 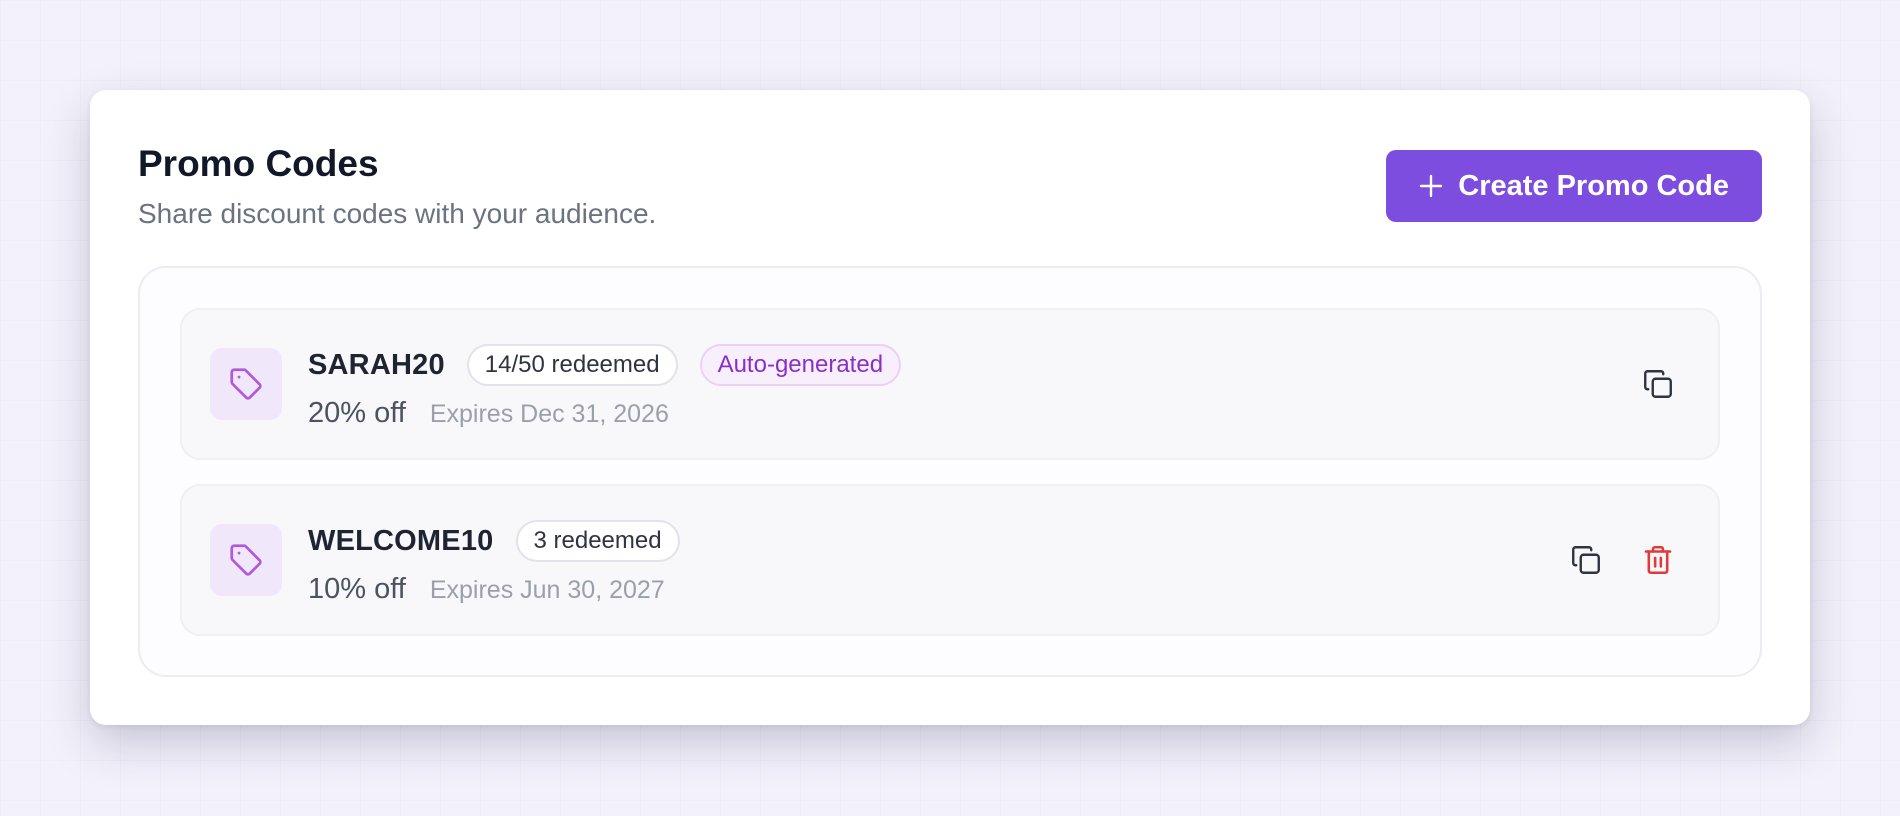 I want to click on expiry-date: Expires Jun 30, 2027, so click(x=547, y=590).